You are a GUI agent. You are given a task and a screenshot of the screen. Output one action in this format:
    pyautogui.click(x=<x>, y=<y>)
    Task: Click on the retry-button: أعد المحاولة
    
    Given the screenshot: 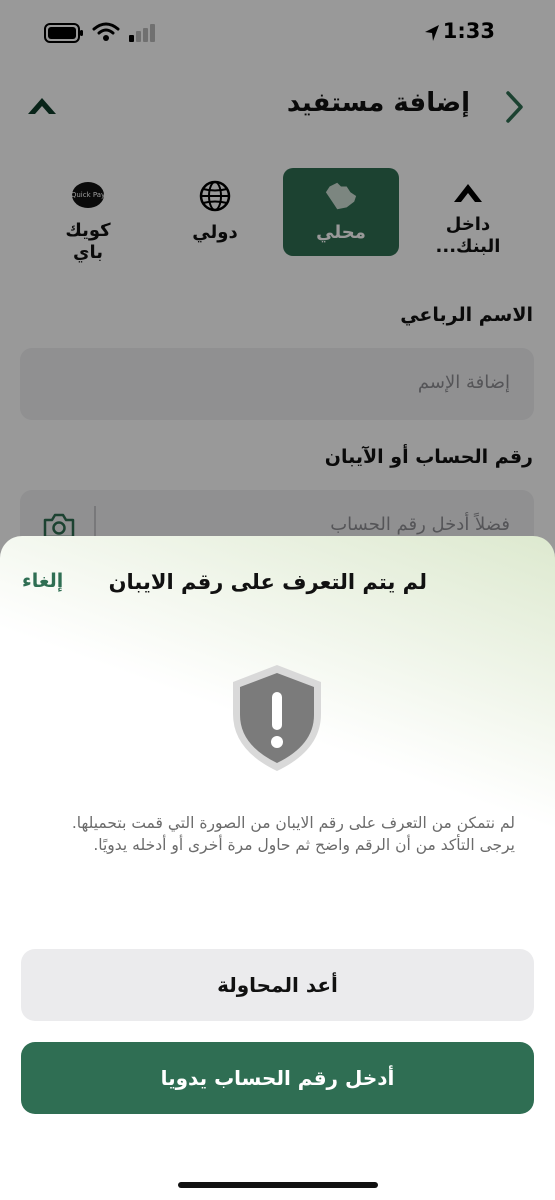 What is the action you would take?
    pyautogui.click(x=277, y=985)
    